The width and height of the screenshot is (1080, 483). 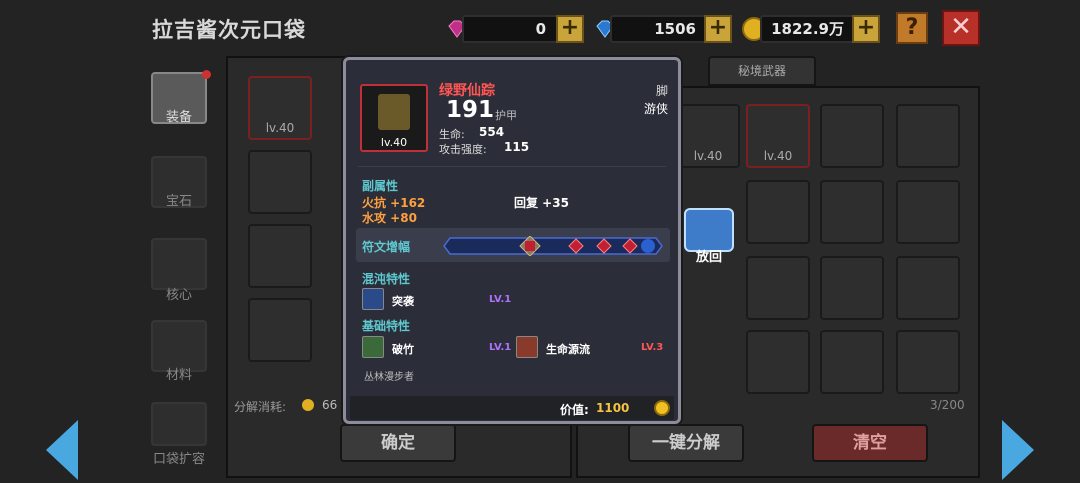 I want to click on price-value: 1100, so click(x=613, y=408).